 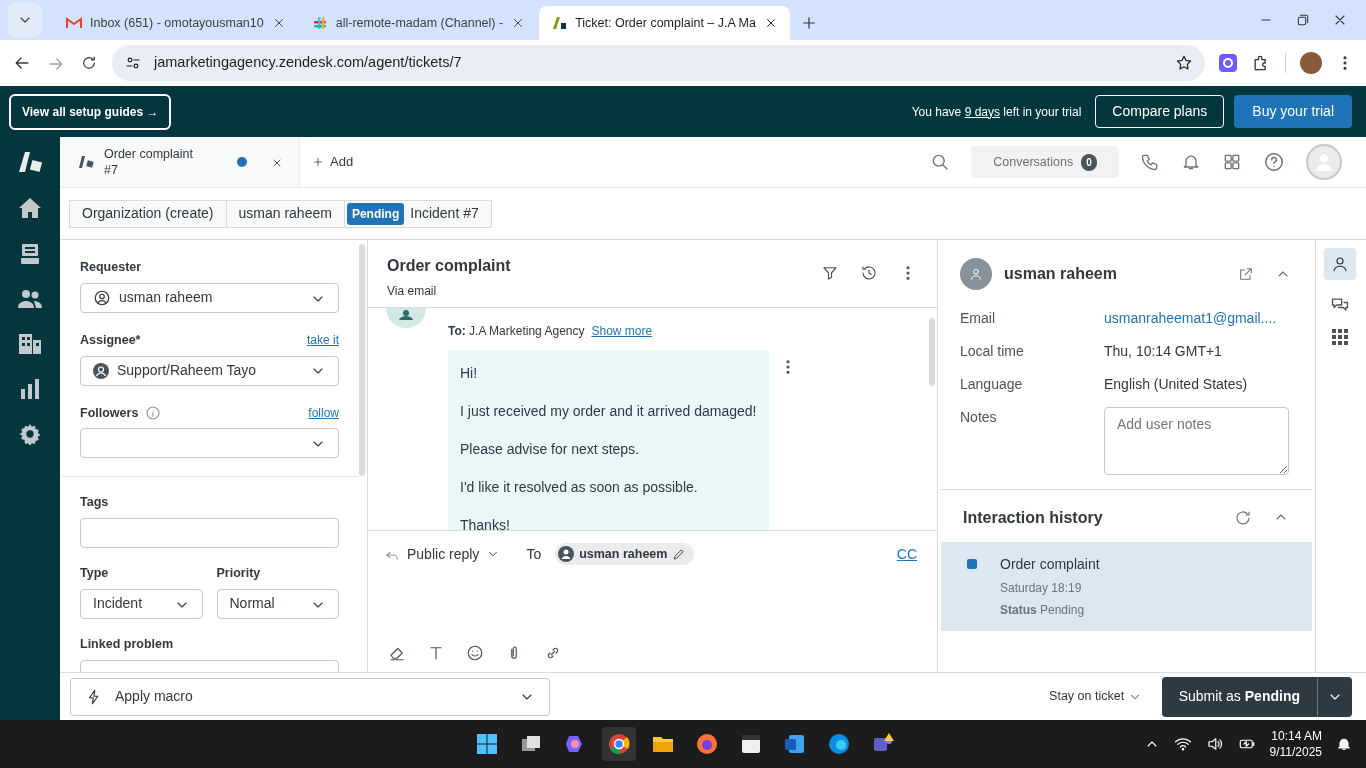 What do you see at coordinates (625, 554) in the screenshot?
I see `recipient-chip: usman raheem` at bounding box center [625, 554].